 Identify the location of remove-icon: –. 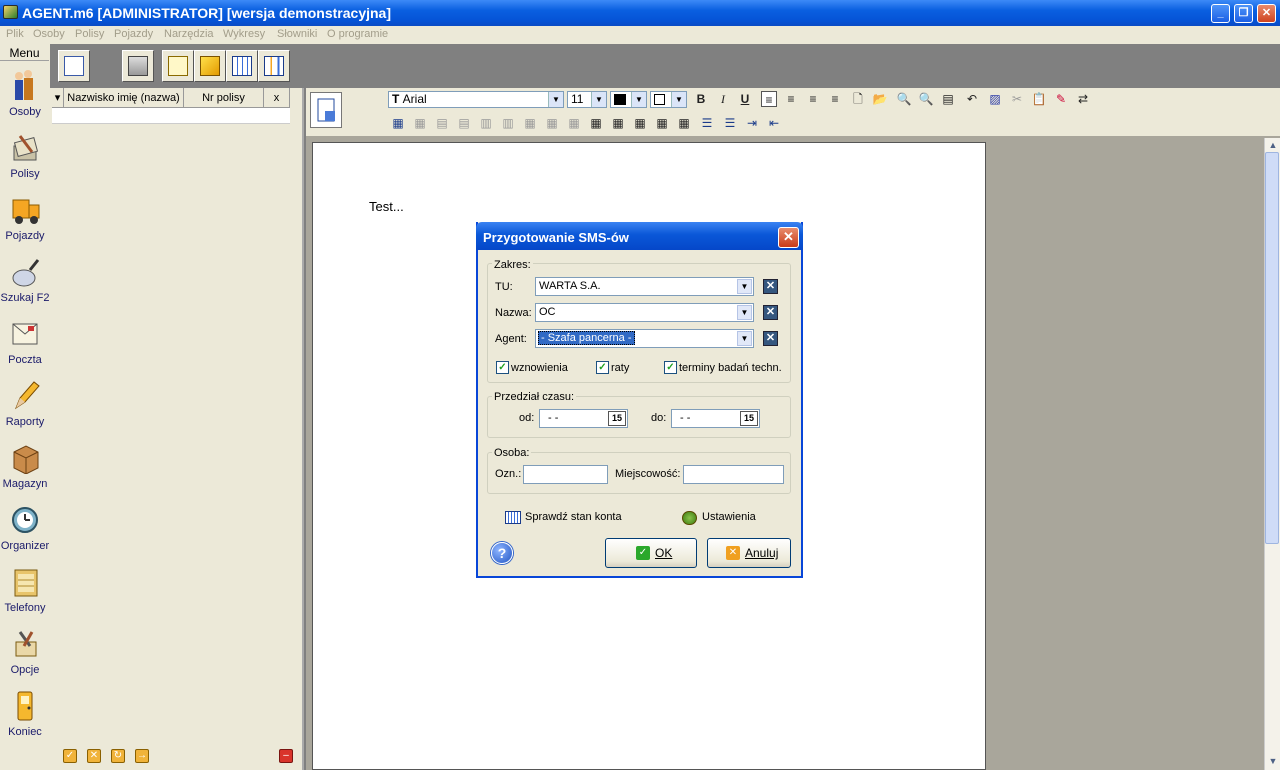
(286, 756).